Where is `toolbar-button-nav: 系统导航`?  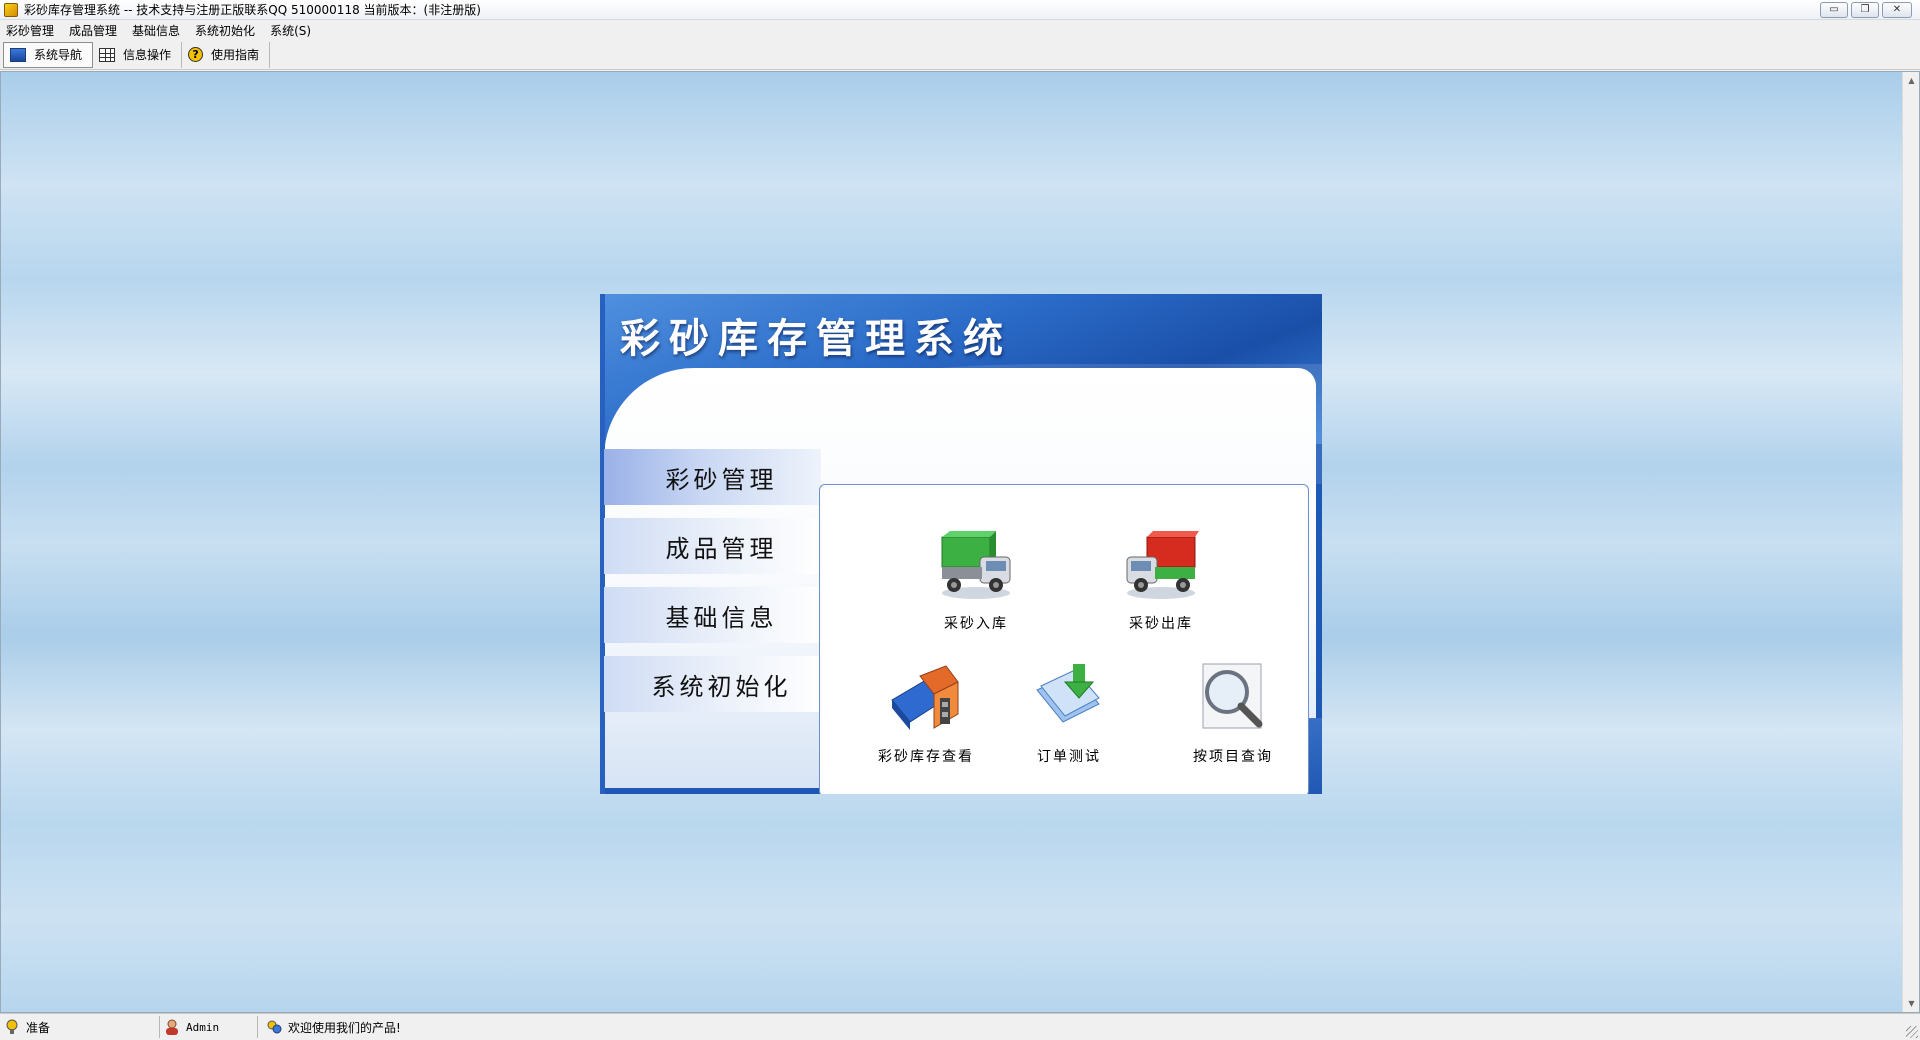
toolbar-button-nav: 系统导航 is located at coordinates (48, 54).